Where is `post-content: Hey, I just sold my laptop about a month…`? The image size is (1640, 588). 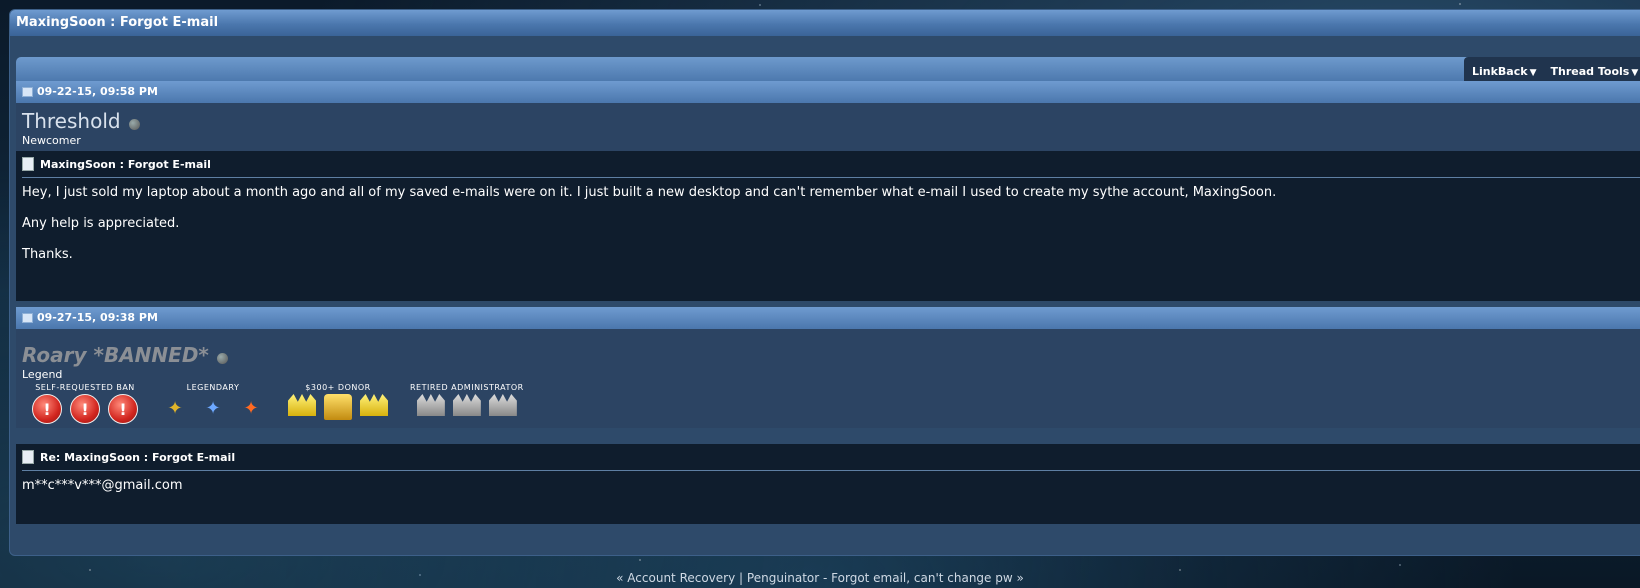 post-content: Hey, I just sold my laptop about a month… is located at coordinates (649, 223).